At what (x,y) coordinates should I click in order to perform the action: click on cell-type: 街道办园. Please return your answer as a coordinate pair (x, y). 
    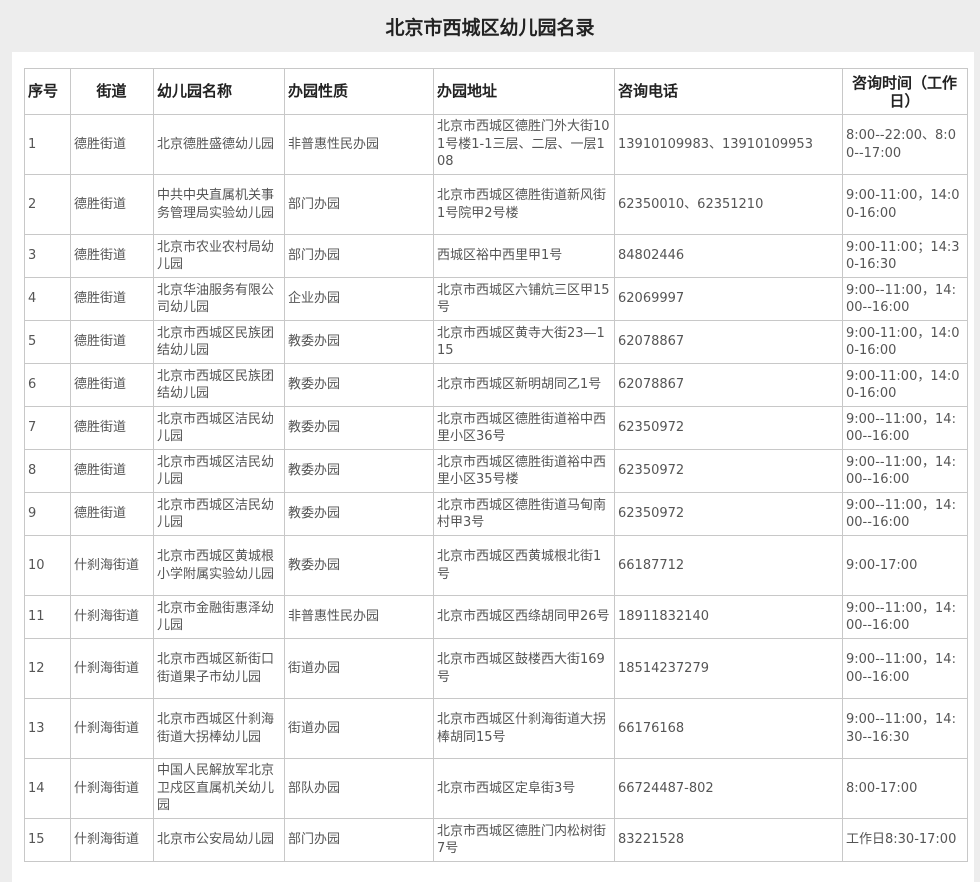
    Looking at the image, I should click on (359, 668).